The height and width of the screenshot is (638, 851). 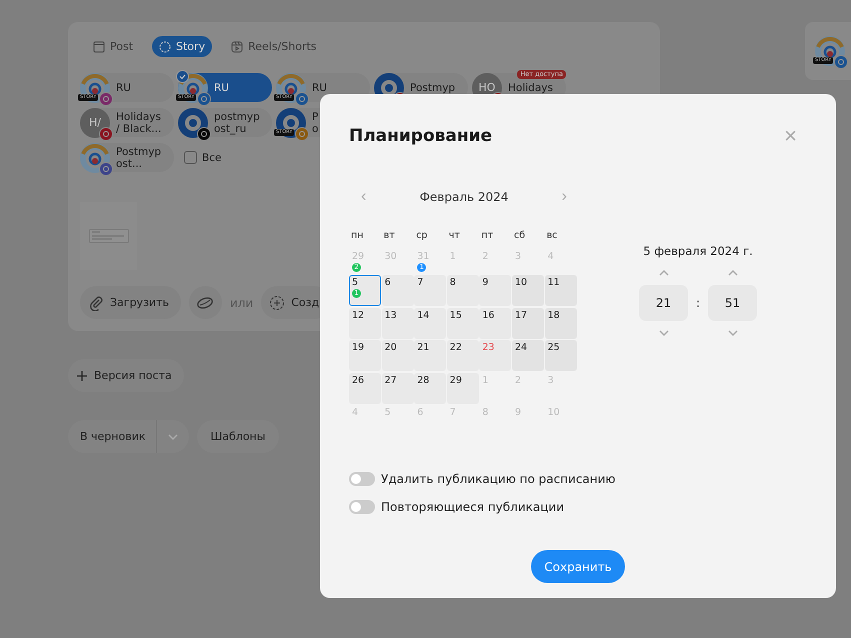 I want to click on weekday-label: пт, so click(x=487, y=236).